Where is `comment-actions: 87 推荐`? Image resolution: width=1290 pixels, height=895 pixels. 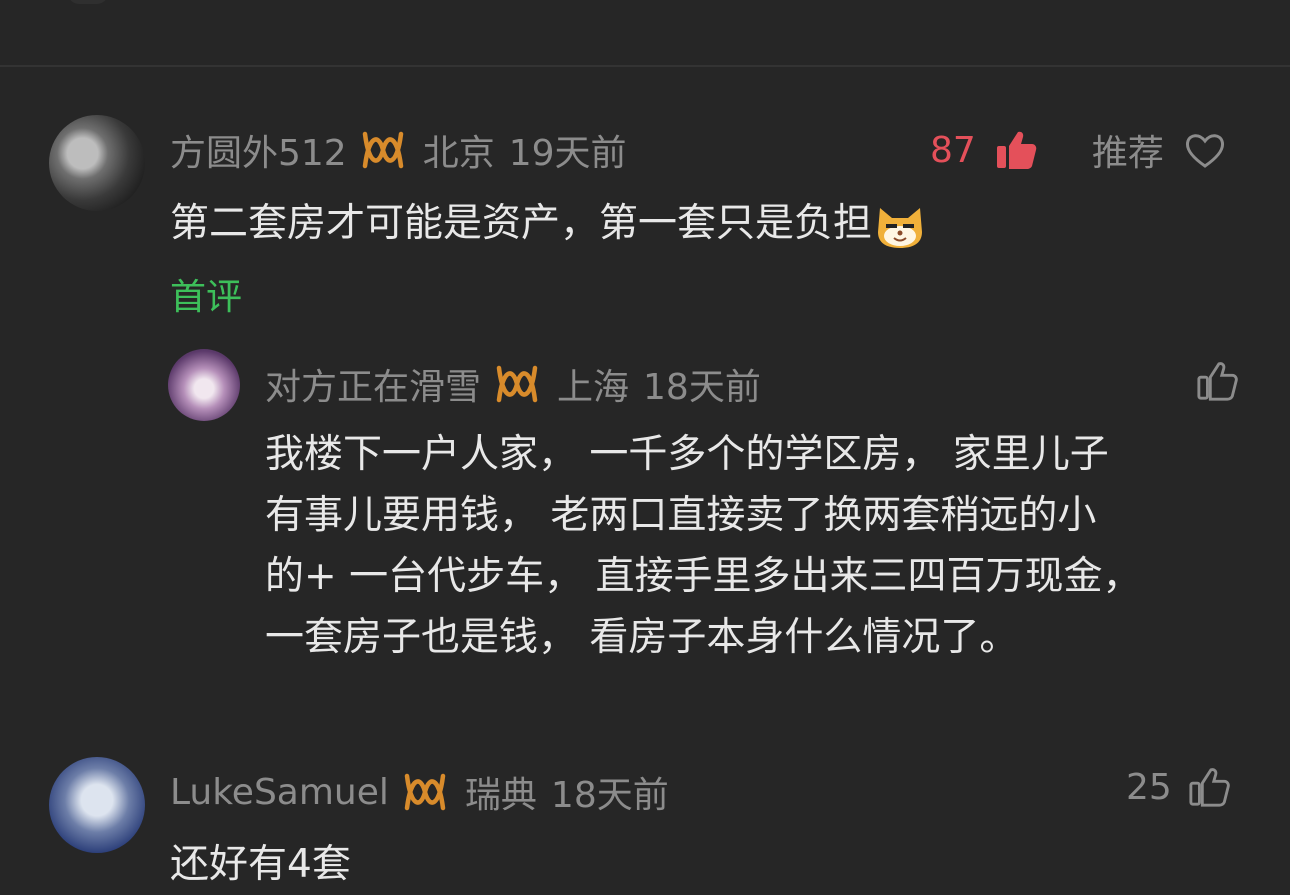
comment-actions: 87 推荐 is located at coordinates (1078, 150).